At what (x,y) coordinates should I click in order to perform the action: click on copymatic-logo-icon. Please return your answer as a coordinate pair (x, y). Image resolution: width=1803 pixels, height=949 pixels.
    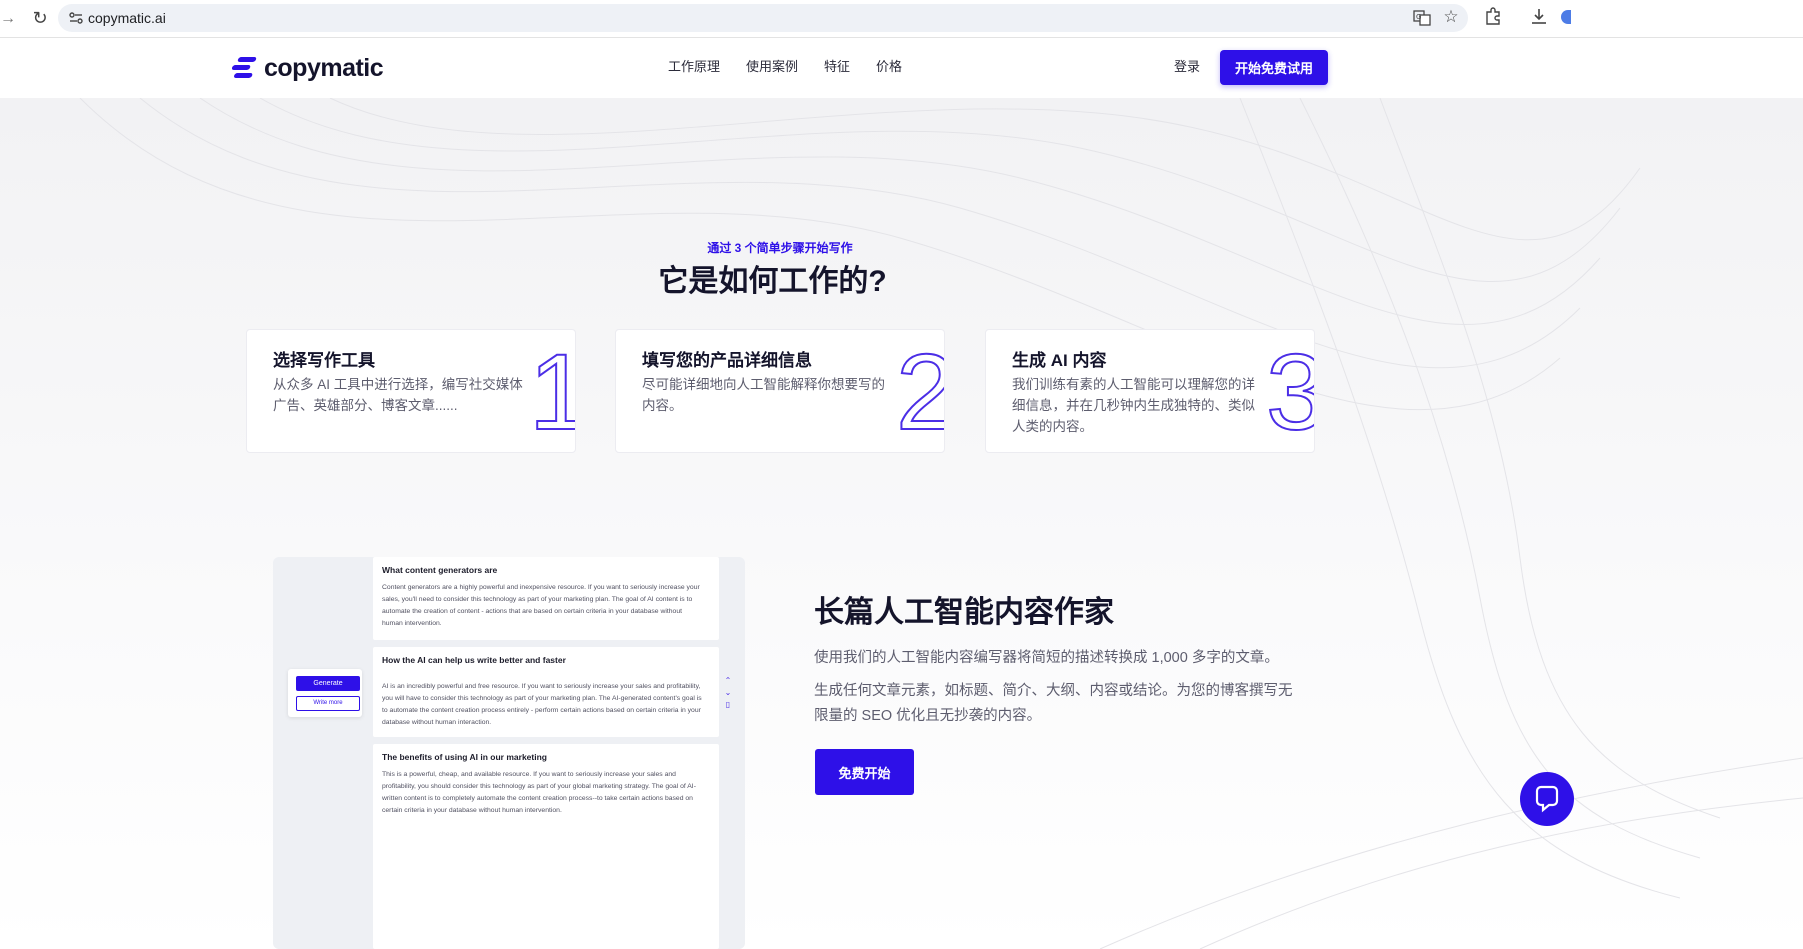
    Looking at the image, I should click on (244, 67).